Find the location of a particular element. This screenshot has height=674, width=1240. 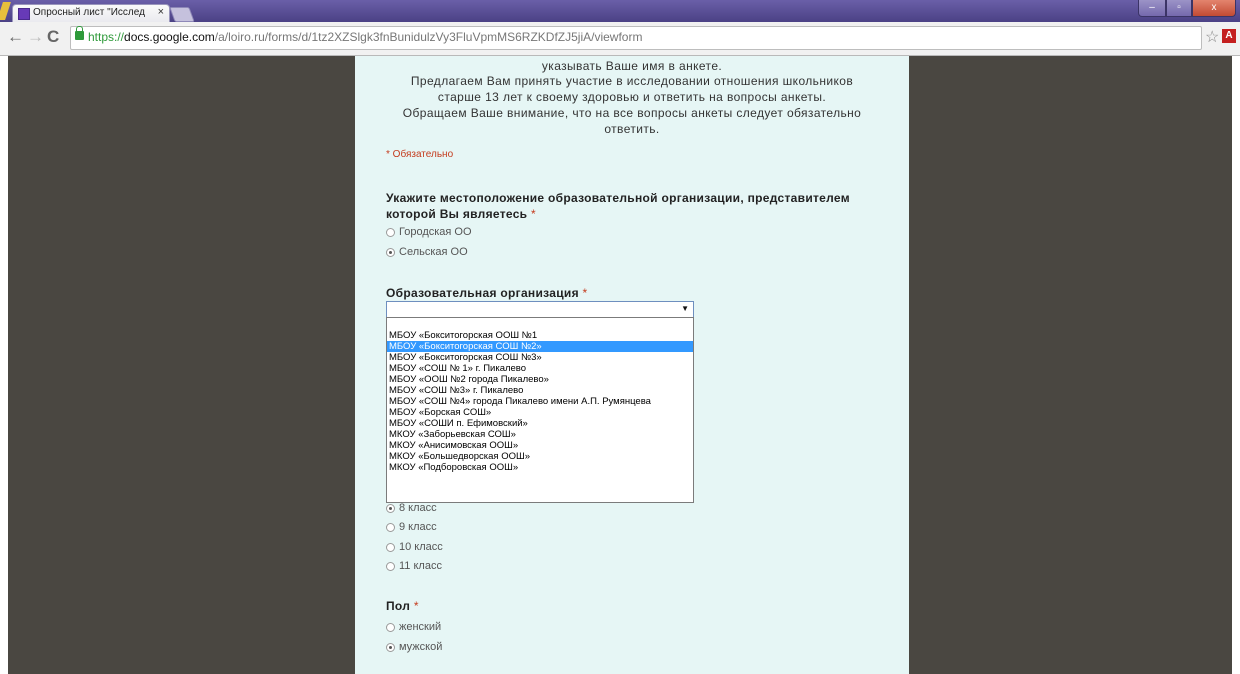

radio-label: 8 класс is located at coordinates (418, 508).